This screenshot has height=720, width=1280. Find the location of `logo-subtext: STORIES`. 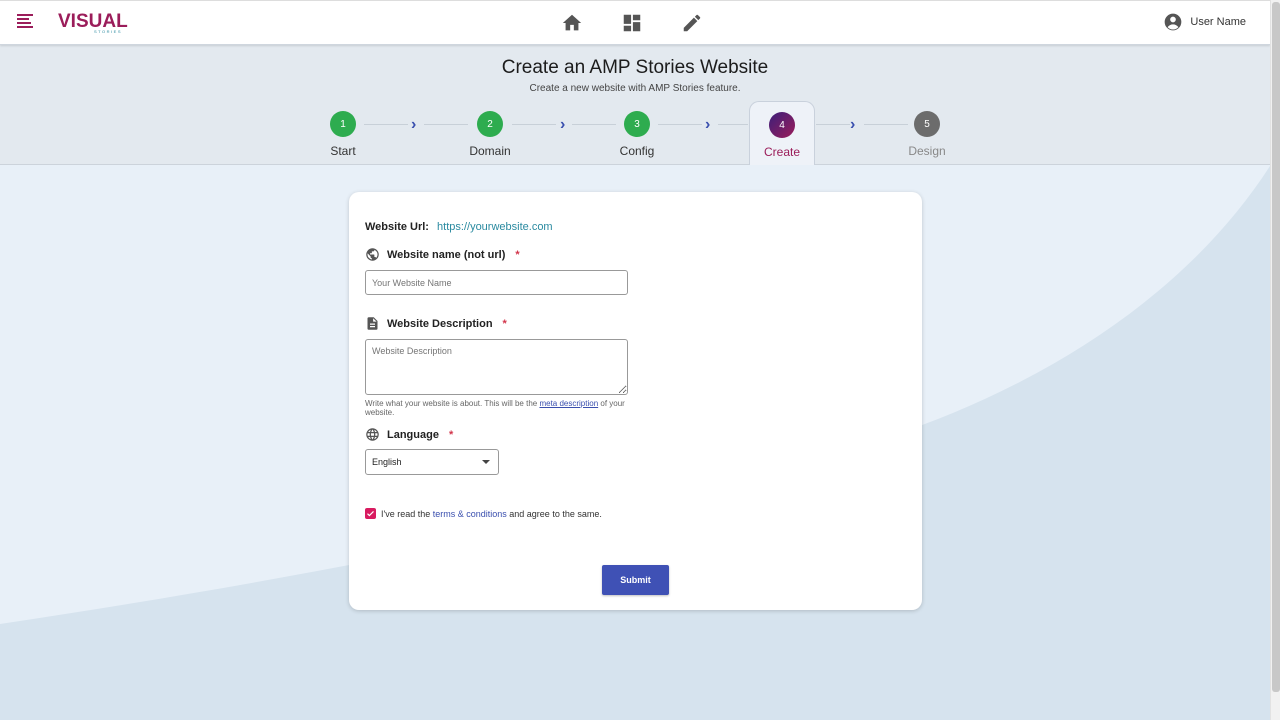

logo-subtext: STORIES is located at coordinates (108, 31).